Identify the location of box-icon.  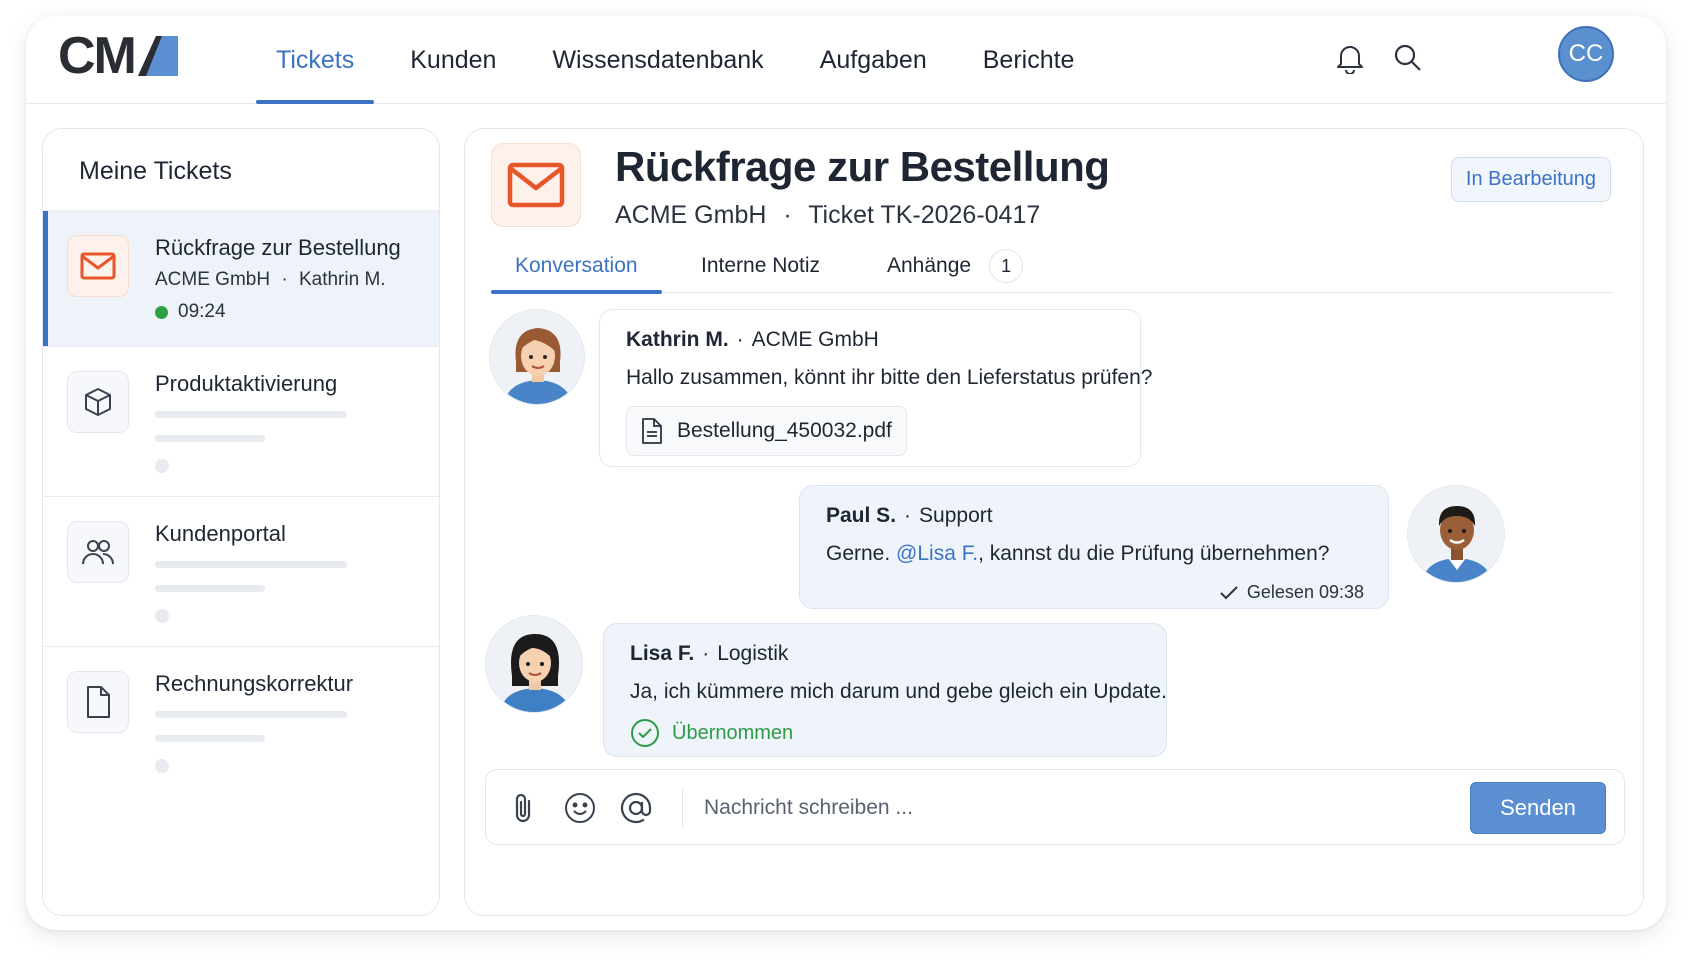
(98, 402).